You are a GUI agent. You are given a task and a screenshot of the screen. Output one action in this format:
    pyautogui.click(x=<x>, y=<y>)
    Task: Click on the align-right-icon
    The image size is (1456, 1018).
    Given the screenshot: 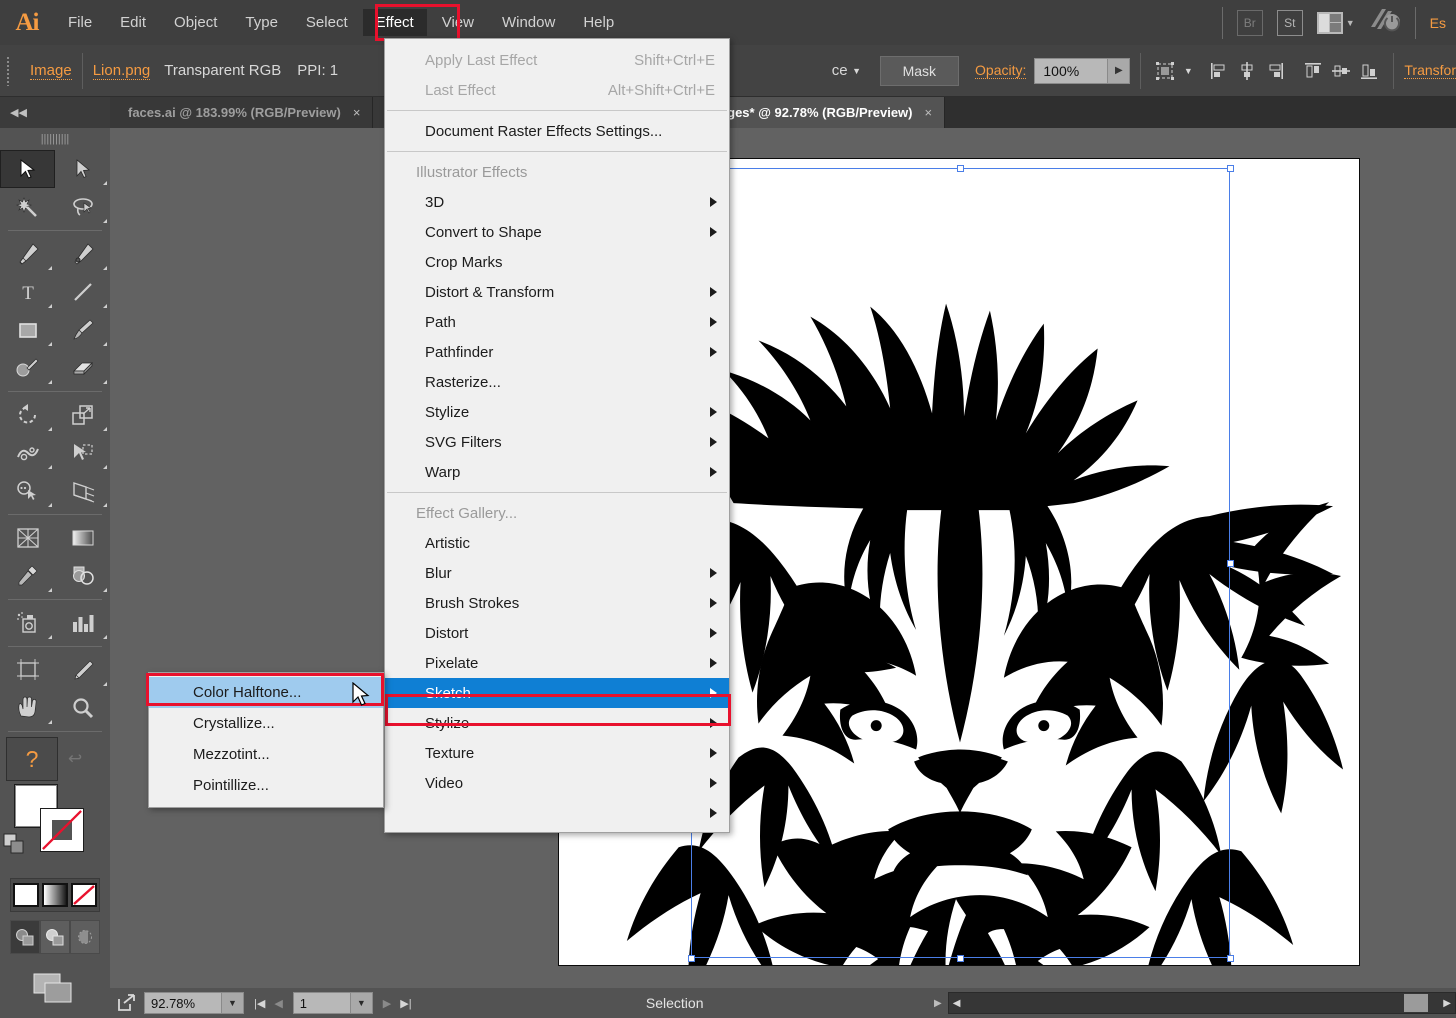 What is the action you would take?
    pyautogui.click(x=1275, y=71)
    